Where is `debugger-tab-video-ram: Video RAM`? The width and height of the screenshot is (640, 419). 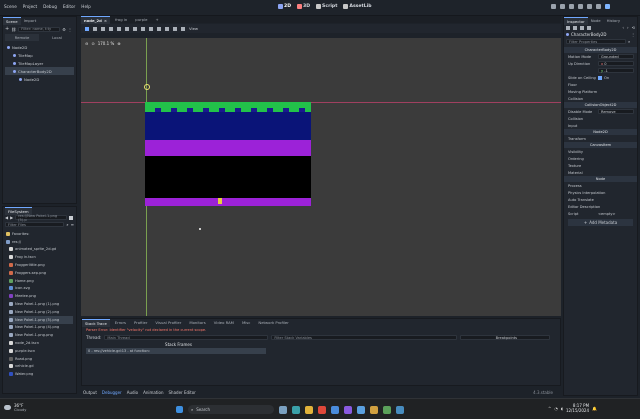 debugger-tab-video-ram: Video RAM is located at coordinates (224, 322).